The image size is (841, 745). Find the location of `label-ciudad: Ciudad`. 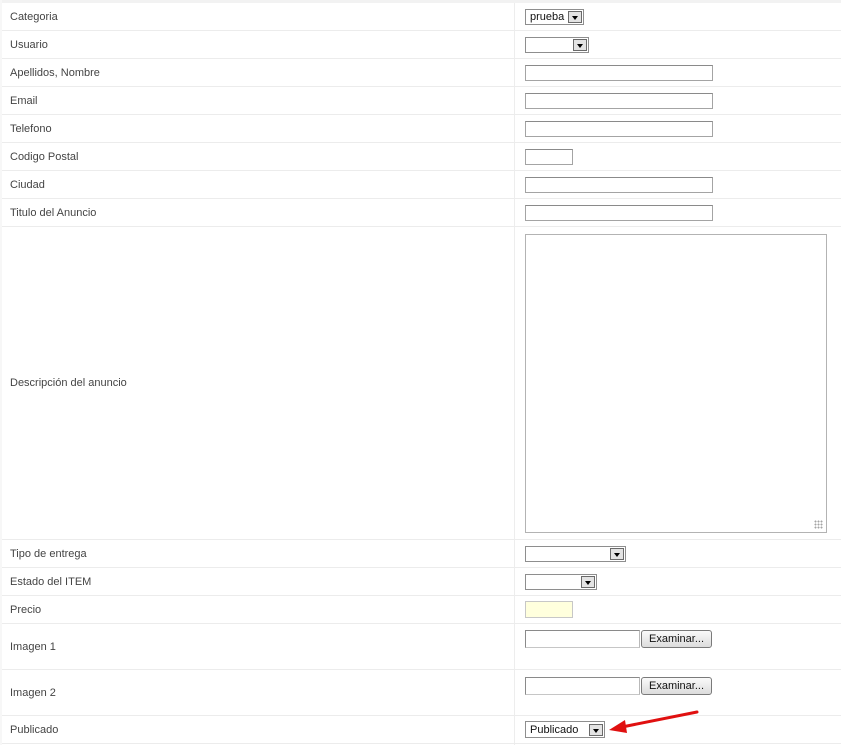

label-ciudad: Ciudad is located at coordinates (27, 185).